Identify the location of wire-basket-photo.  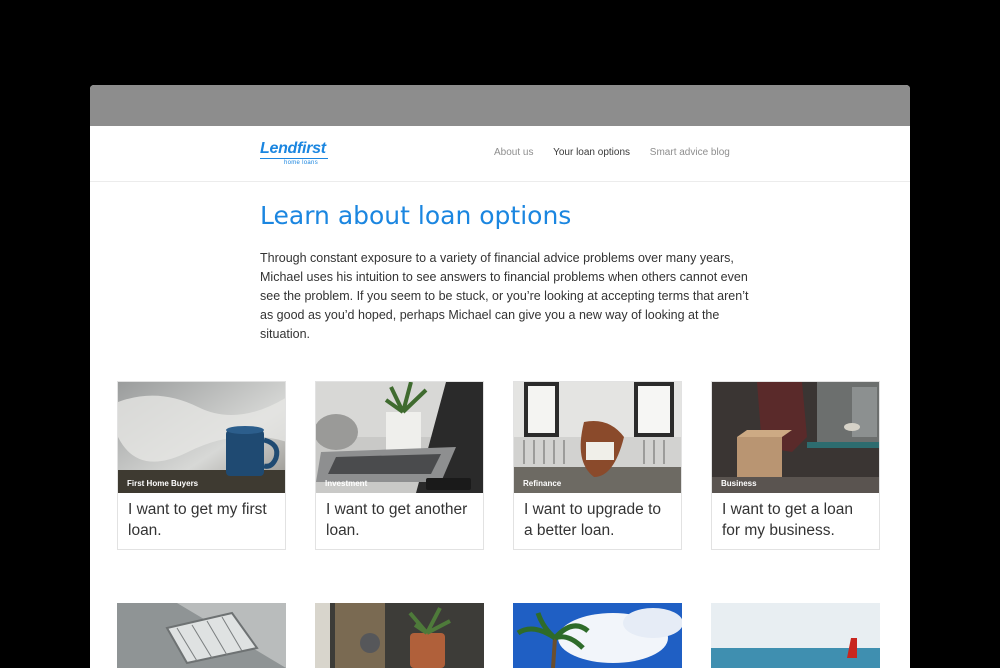
(201, 635).